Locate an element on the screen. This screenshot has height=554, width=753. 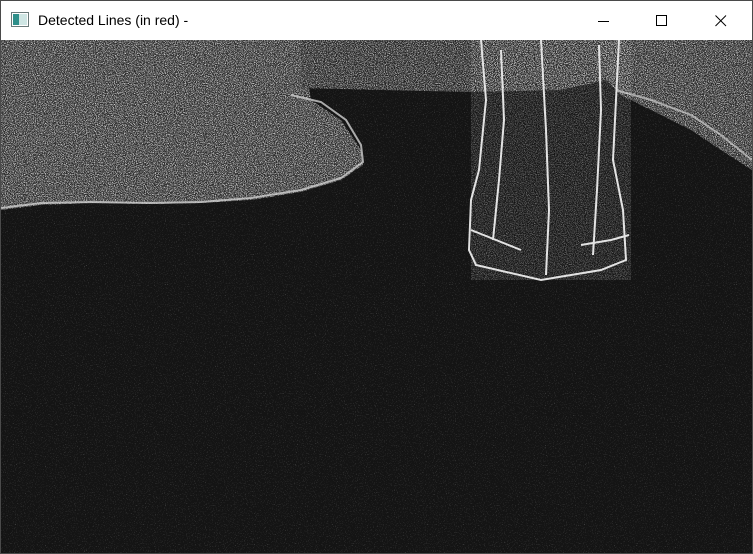
close-button is located at coordinates (721, 20).